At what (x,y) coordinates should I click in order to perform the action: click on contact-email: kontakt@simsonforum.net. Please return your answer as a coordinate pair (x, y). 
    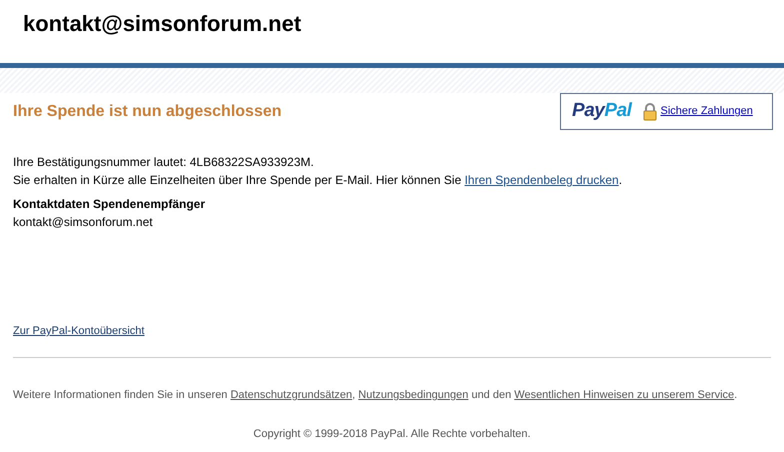
    Looking at the image, I should click on (83, 222).